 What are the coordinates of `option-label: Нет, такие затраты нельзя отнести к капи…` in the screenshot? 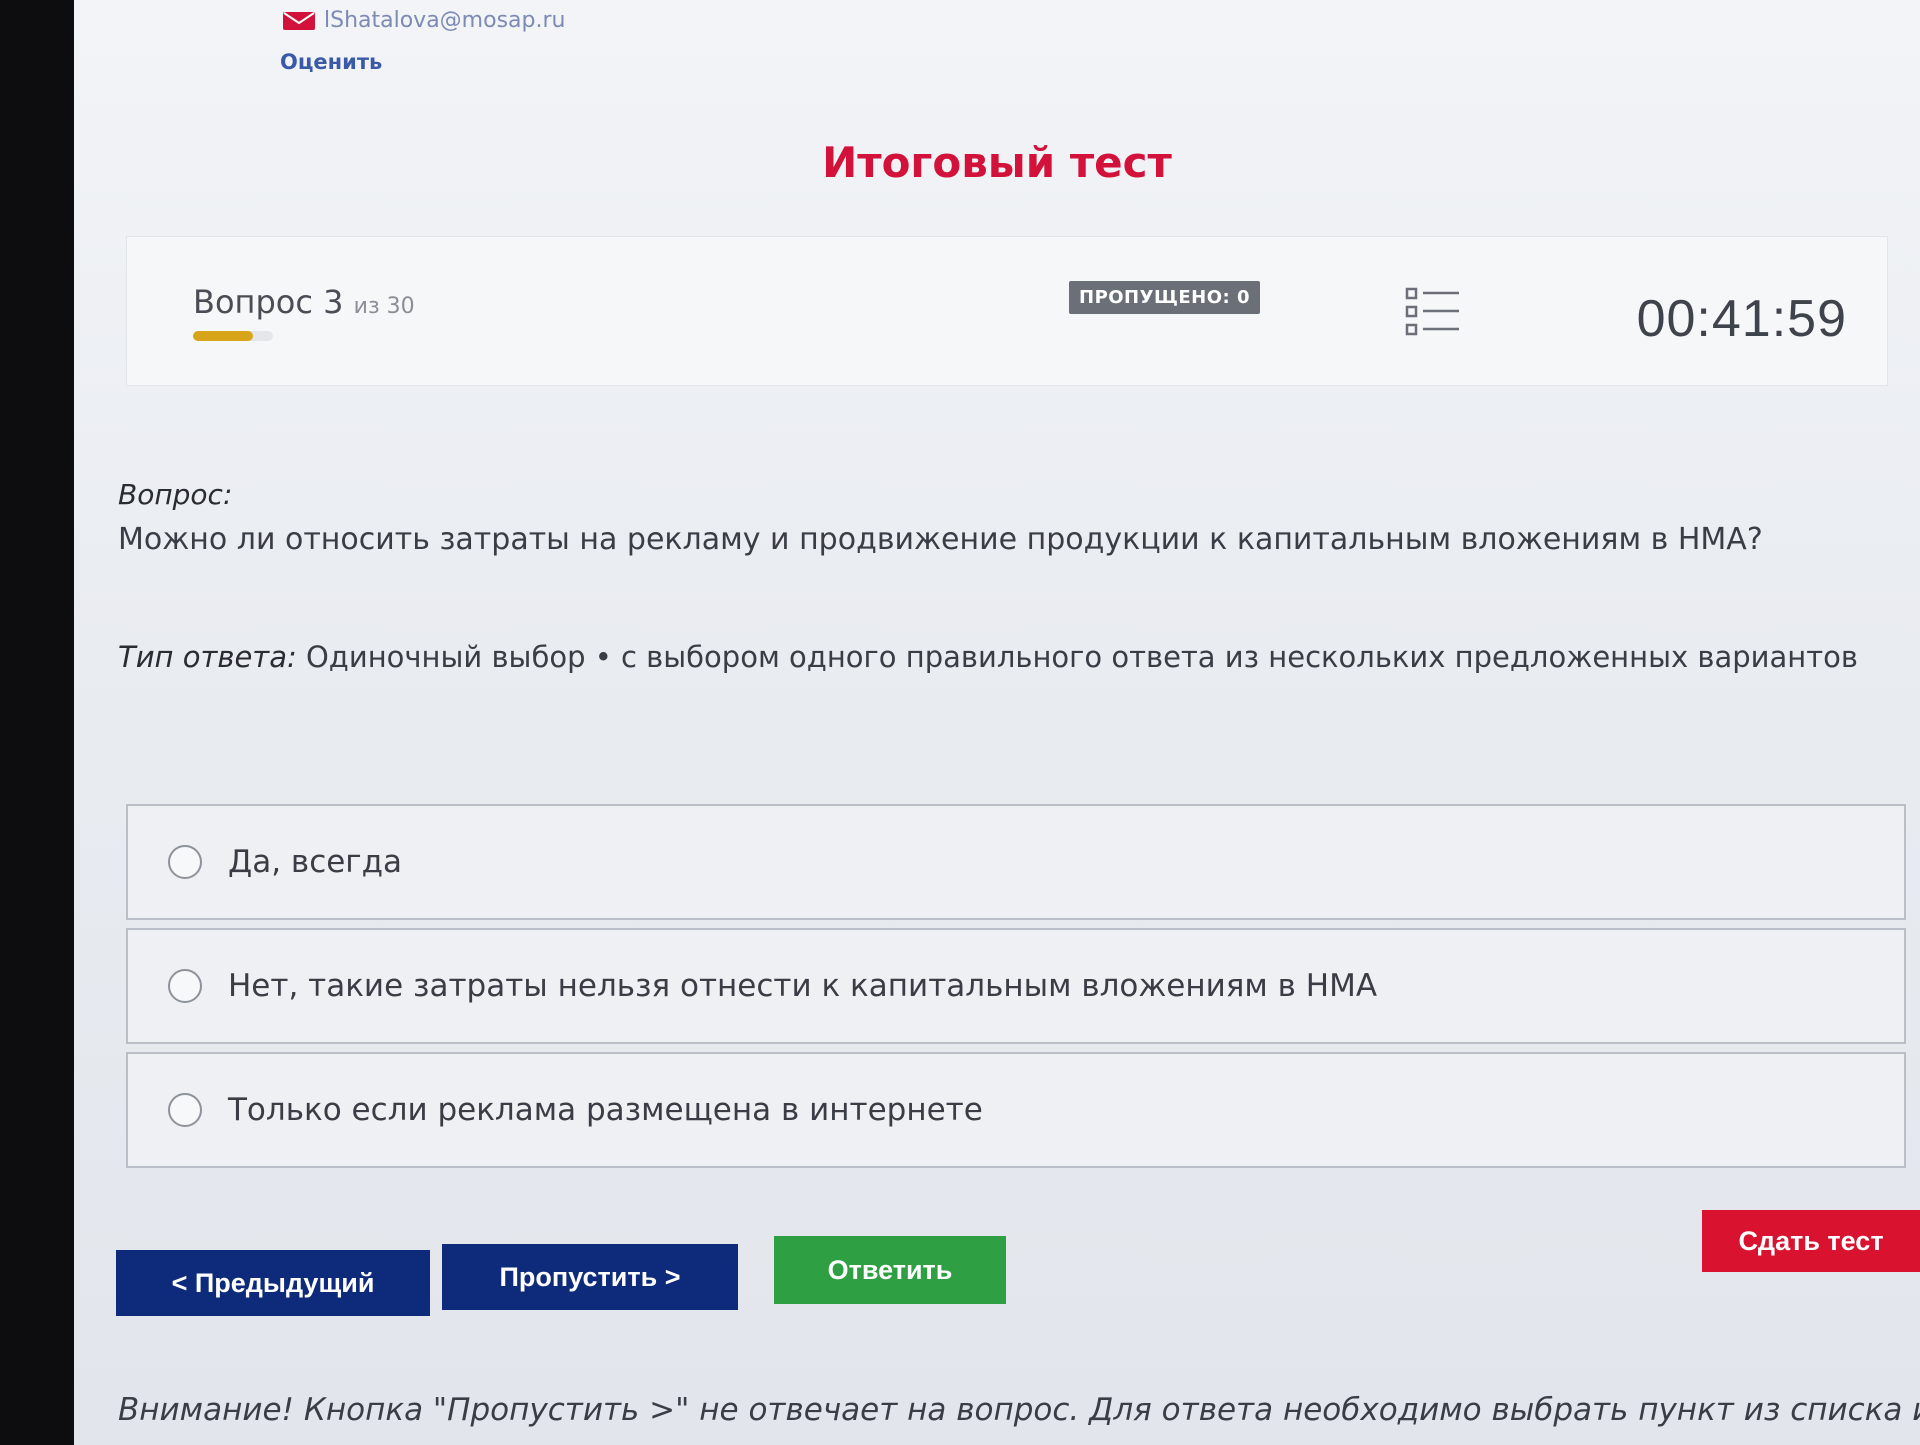 It's located at (803, 986).